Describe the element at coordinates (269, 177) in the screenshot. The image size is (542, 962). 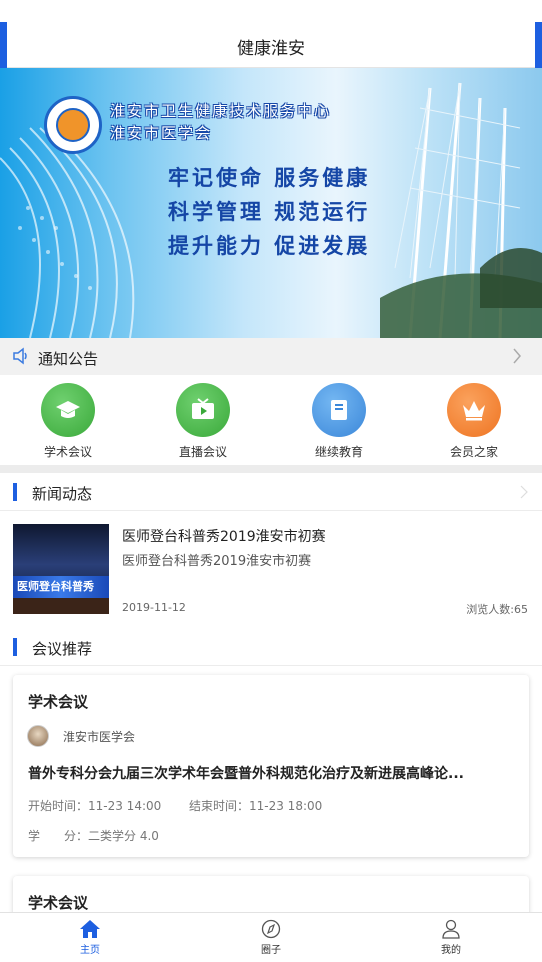
I see `banner-slogan-1: 牢记使命 服务健康` at that location.